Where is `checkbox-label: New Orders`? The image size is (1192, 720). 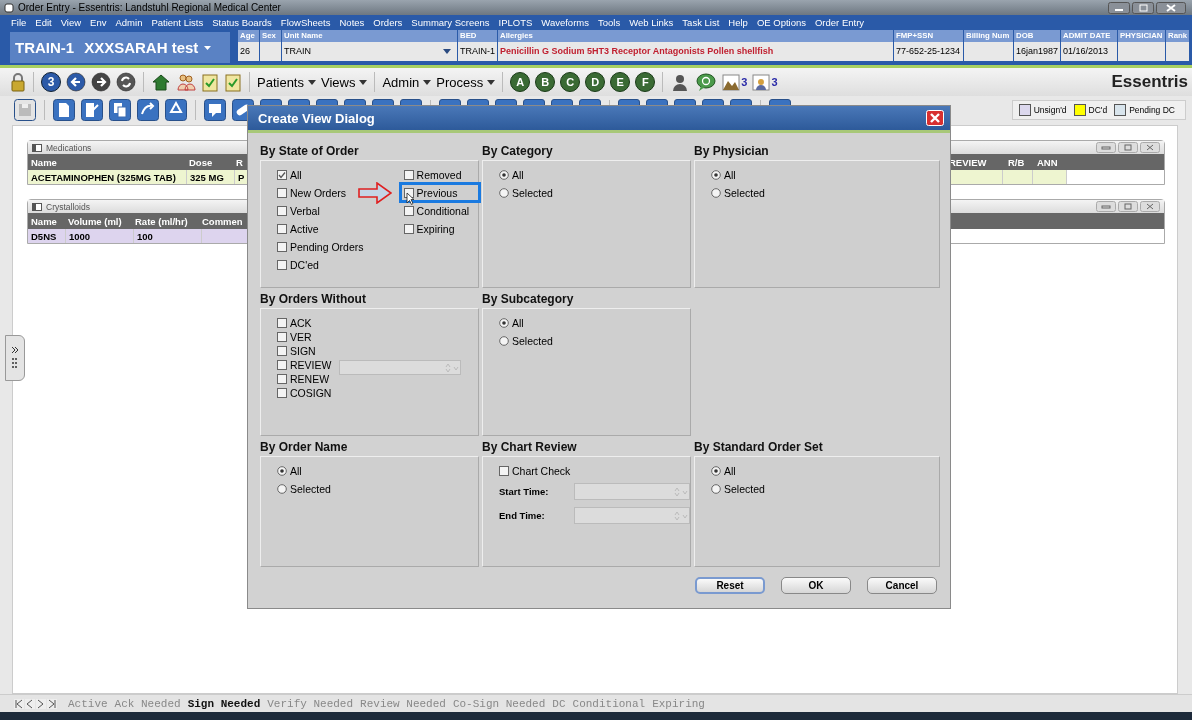 checkbox-label: New Orders is located at coordinates (318, 192).